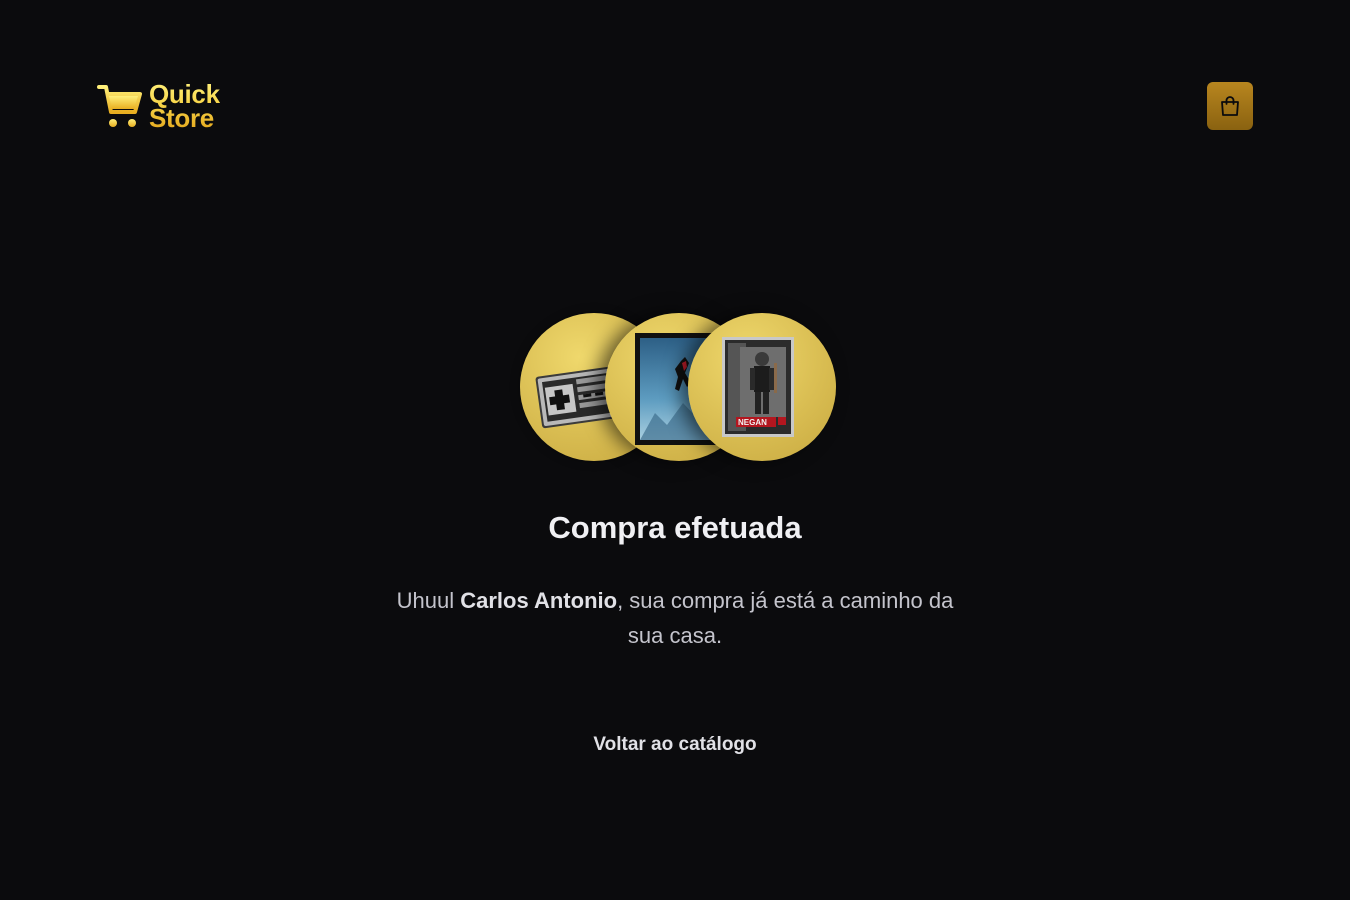 The width and height of the screenshot is (1350, 900). What do you see at coordinates (539, 600) in the screenshot?
I see `customer-name: Carlos Antonio` at bounding box center [539, 600].